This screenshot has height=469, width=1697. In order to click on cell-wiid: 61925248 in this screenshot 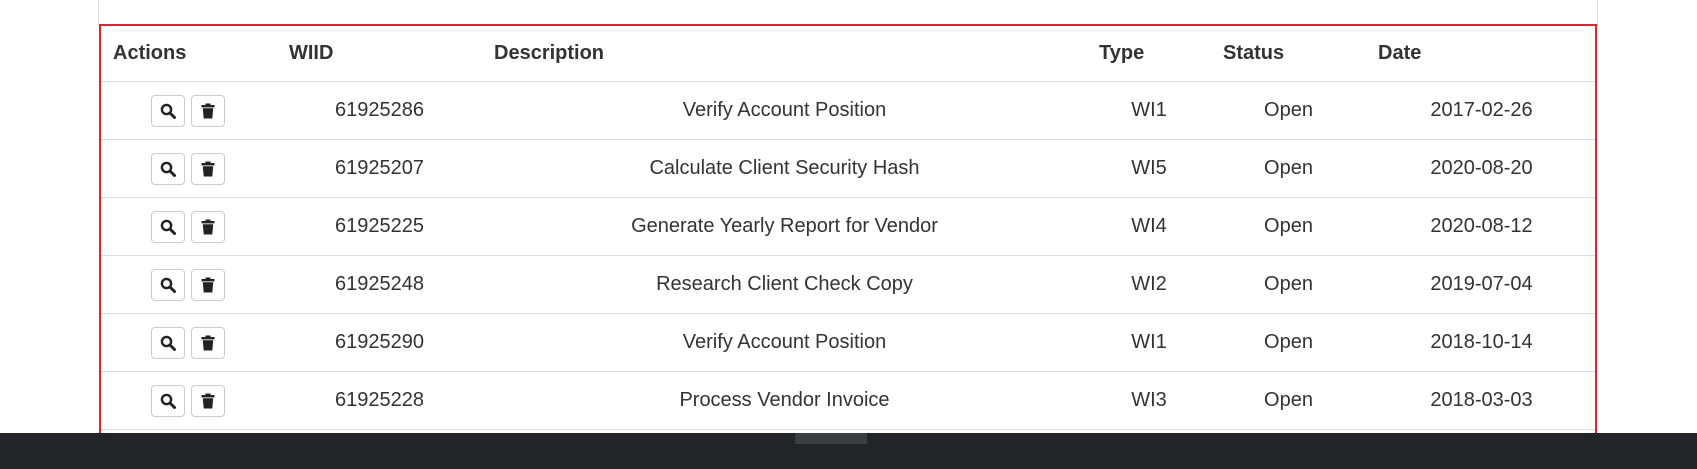, I will do `click(379, 284)`.